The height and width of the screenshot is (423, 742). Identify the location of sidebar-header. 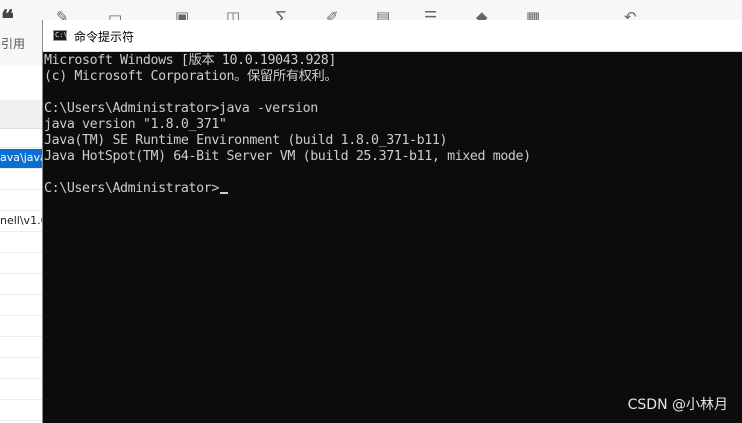
(21, 114).